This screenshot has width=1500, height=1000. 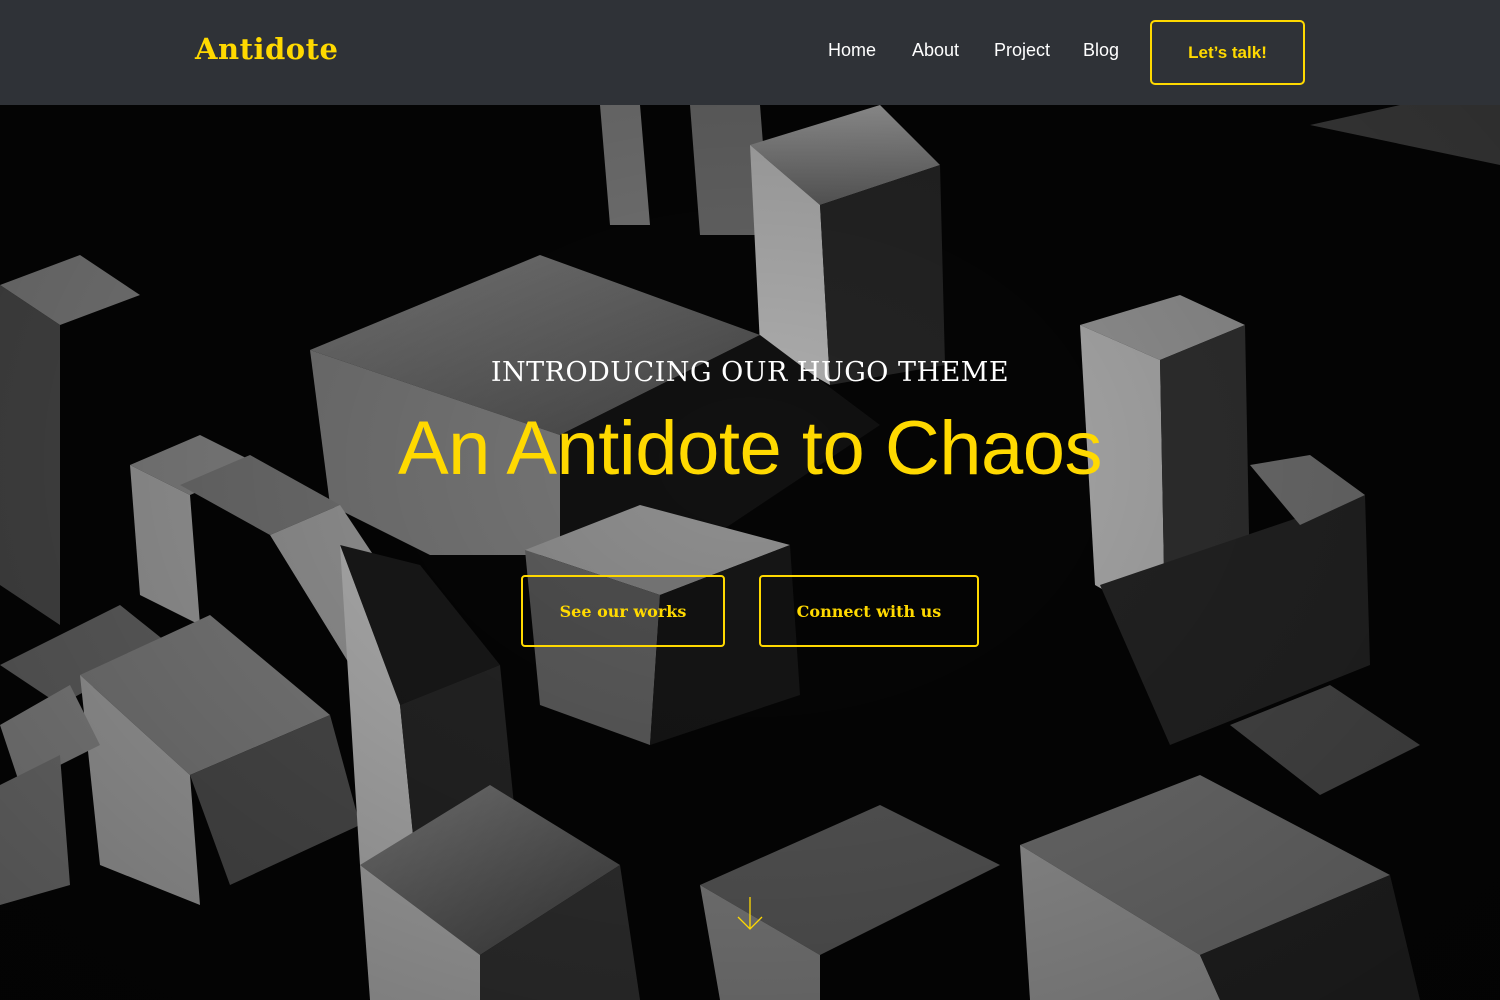 What do you see at coordinates (852, 50) in the screenshot?
I see `nav-link-home: Home` at bounding box center [852, 50].